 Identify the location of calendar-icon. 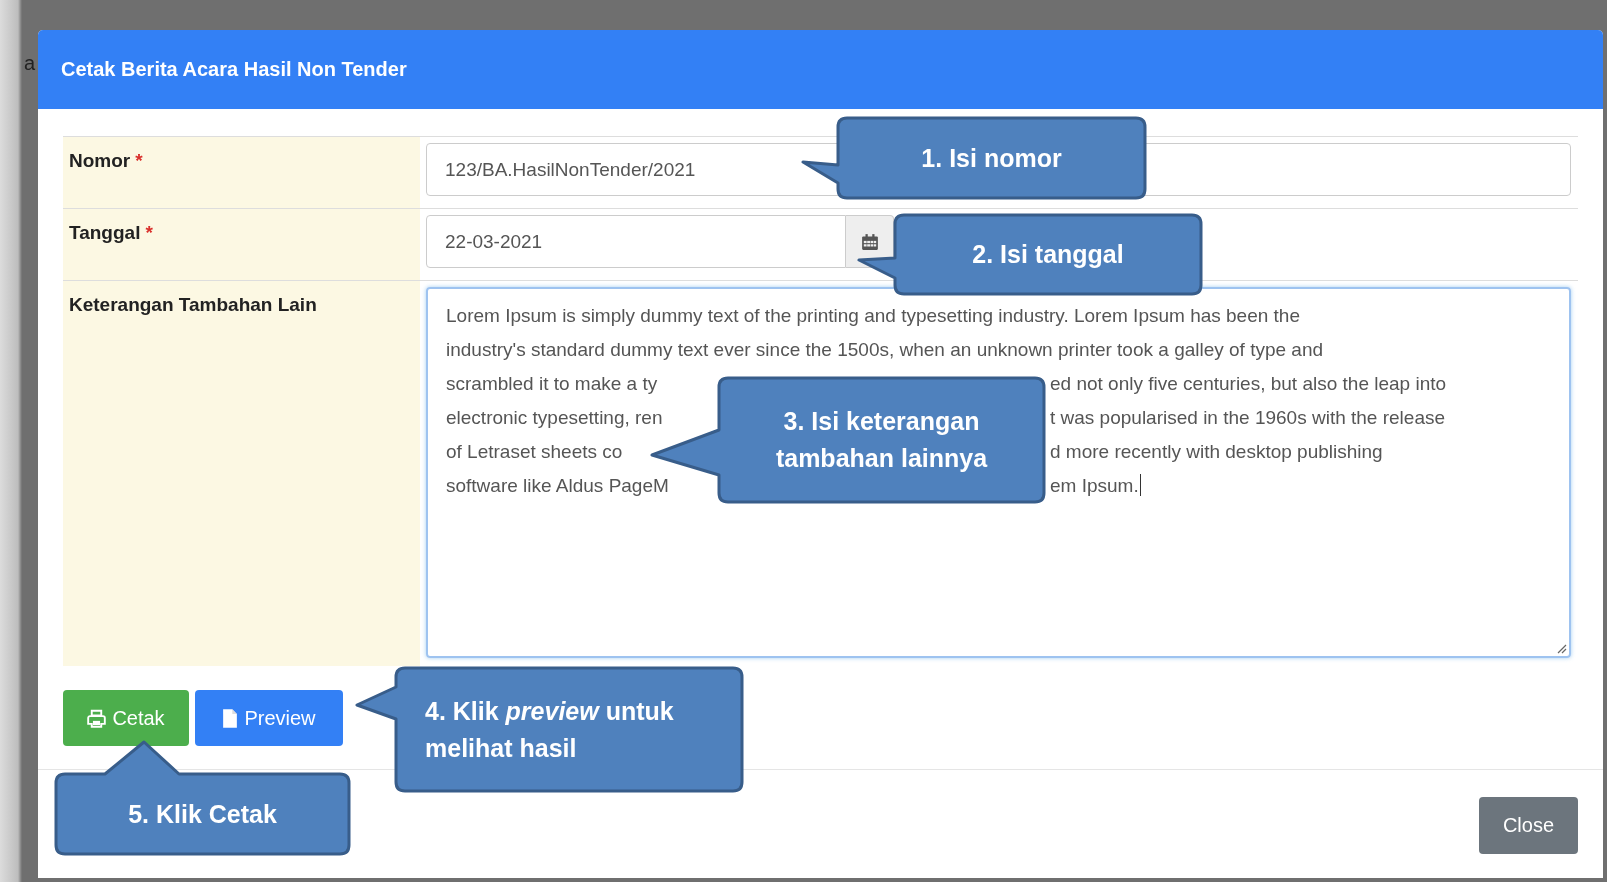
(869, 241).